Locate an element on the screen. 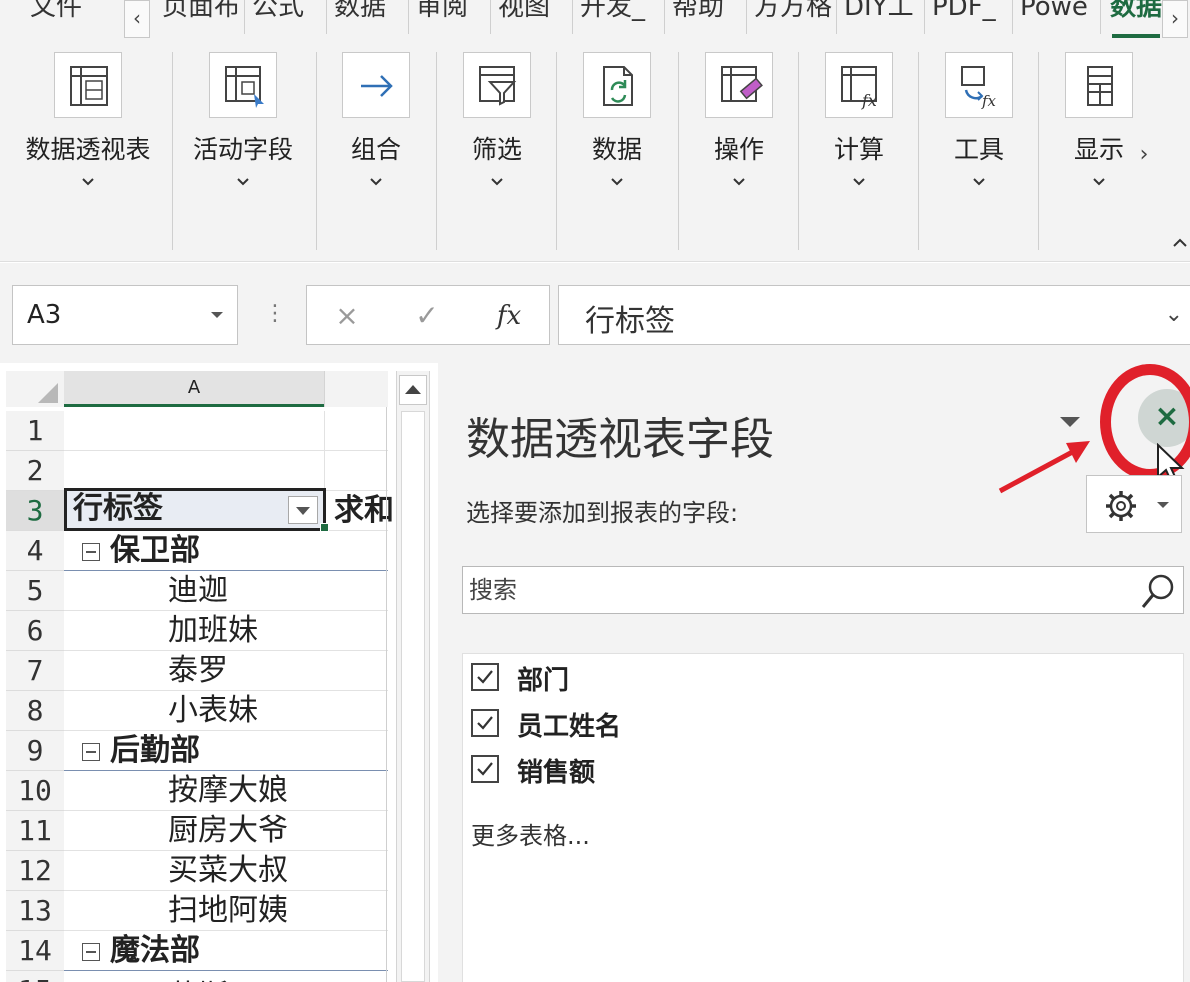  active-cell-a3: 行标签 is located at coordinates (195, 509).